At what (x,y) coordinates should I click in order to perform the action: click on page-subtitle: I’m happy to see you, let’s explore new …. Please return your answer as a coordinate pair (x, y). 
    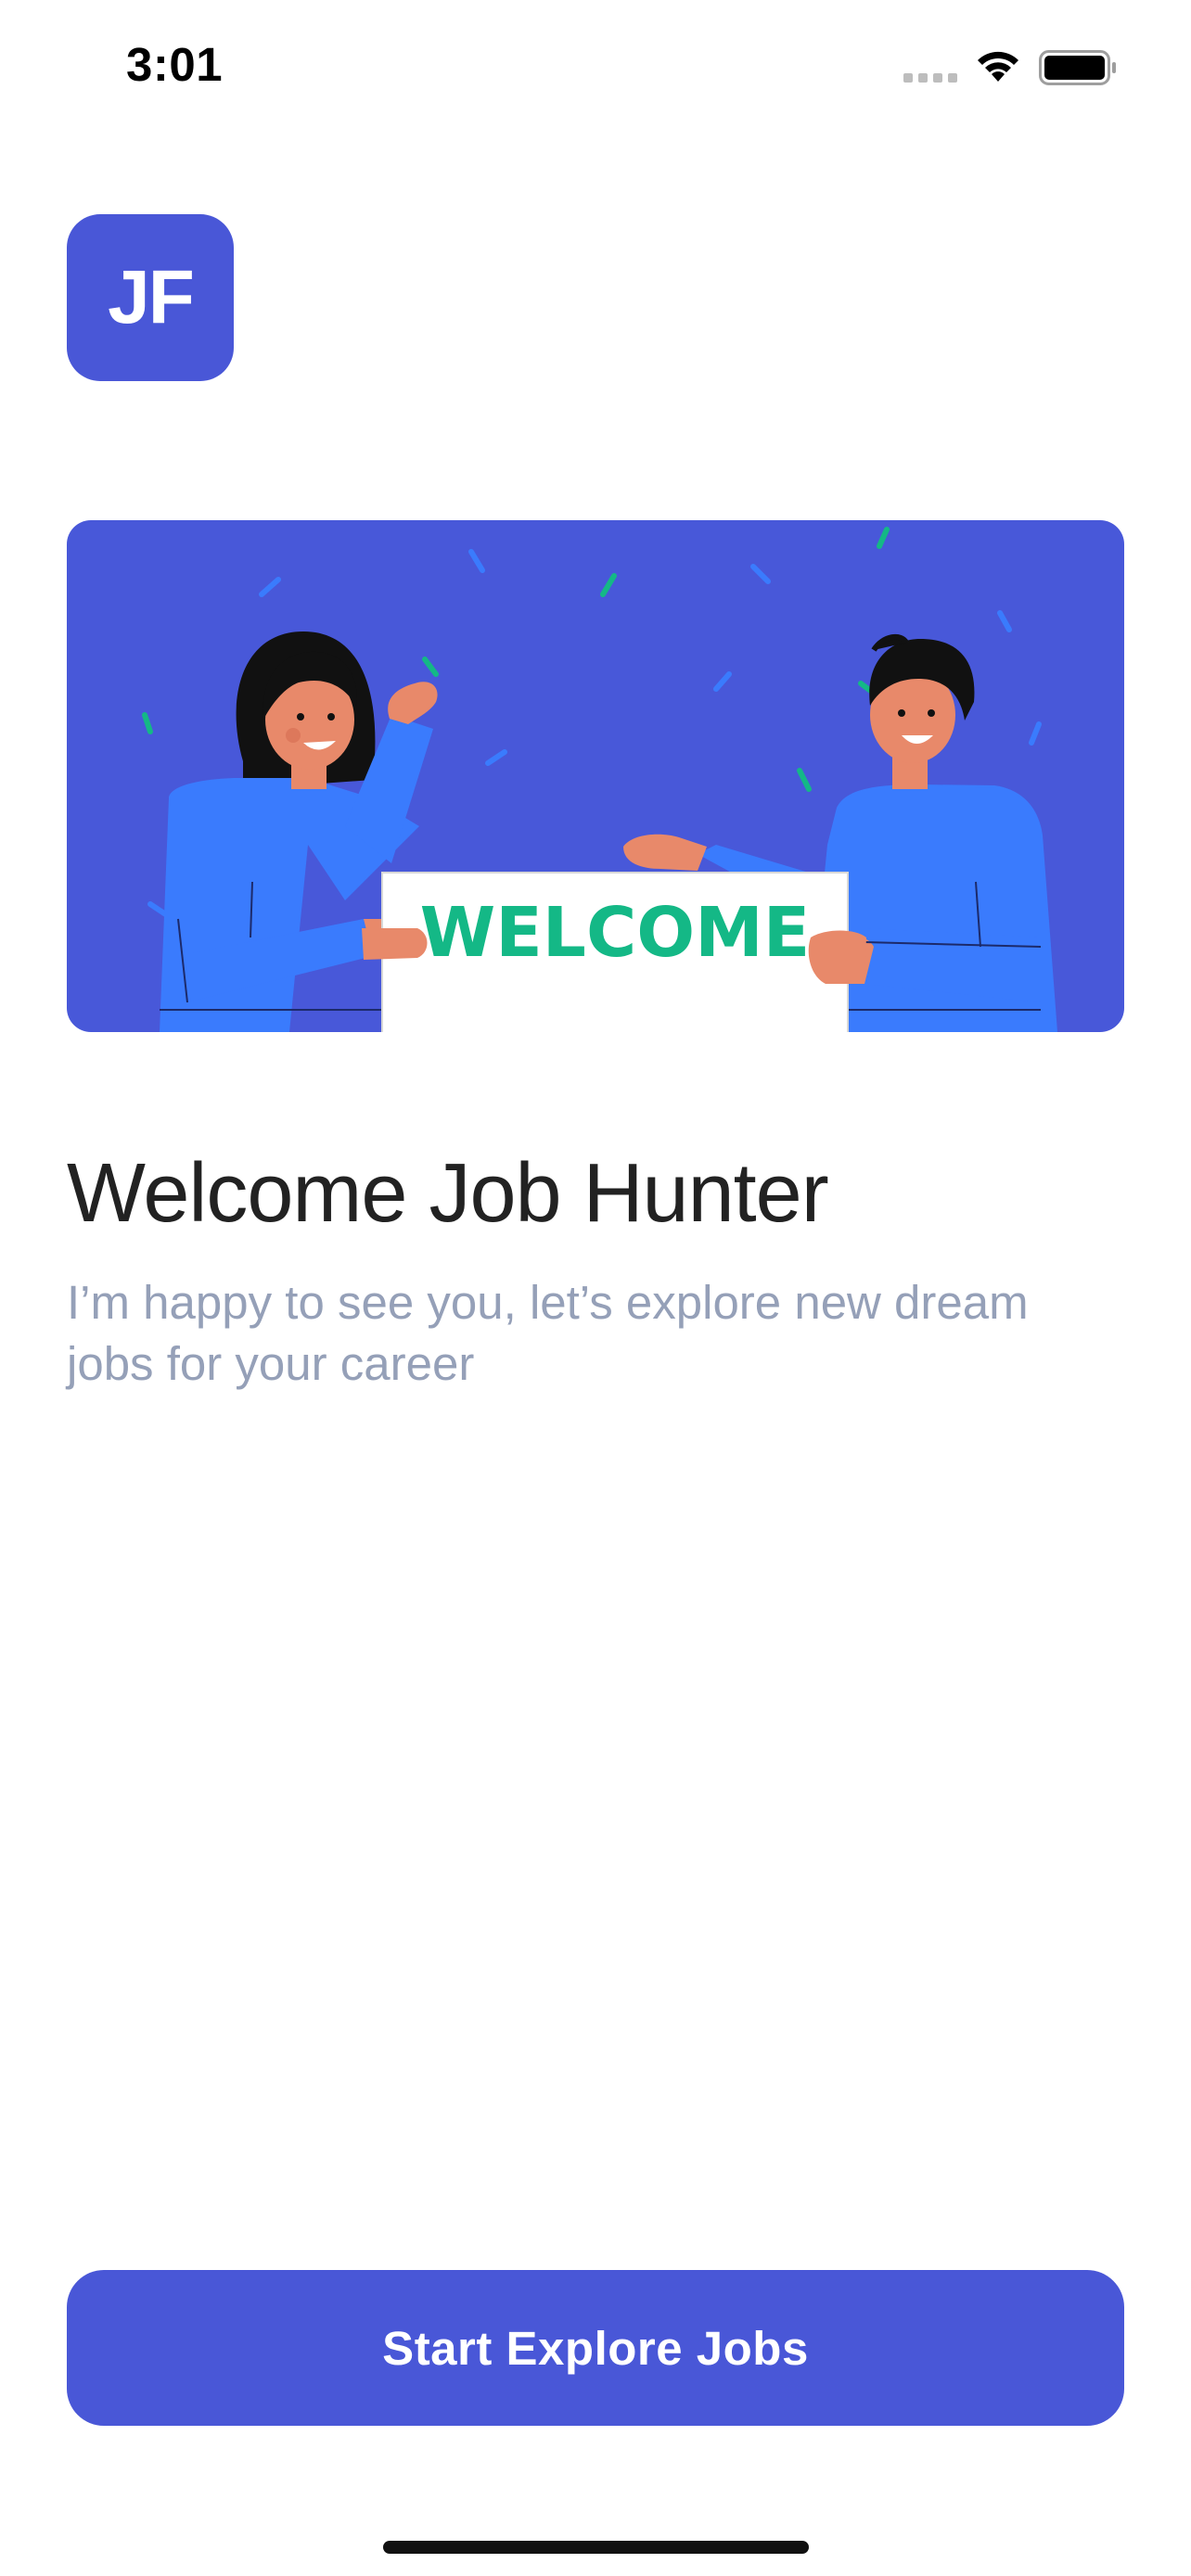
    Looking at the image, I should click on (548, 1333).